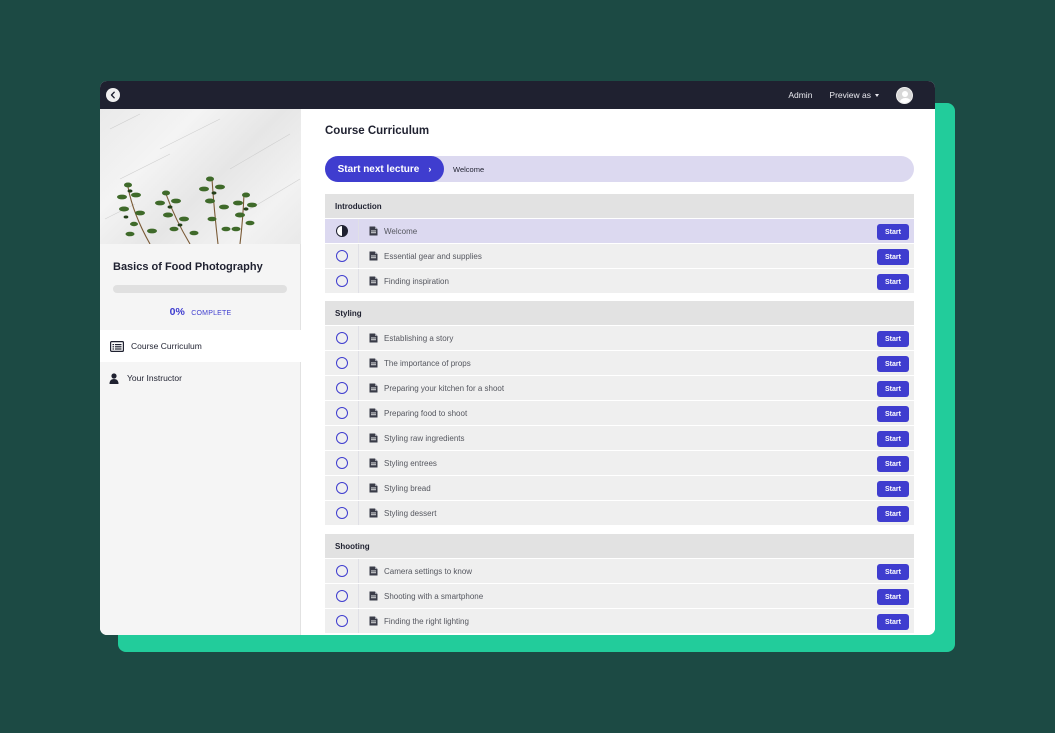  I want to click on lecture-title: Finding inspiration, so click(416, 281).